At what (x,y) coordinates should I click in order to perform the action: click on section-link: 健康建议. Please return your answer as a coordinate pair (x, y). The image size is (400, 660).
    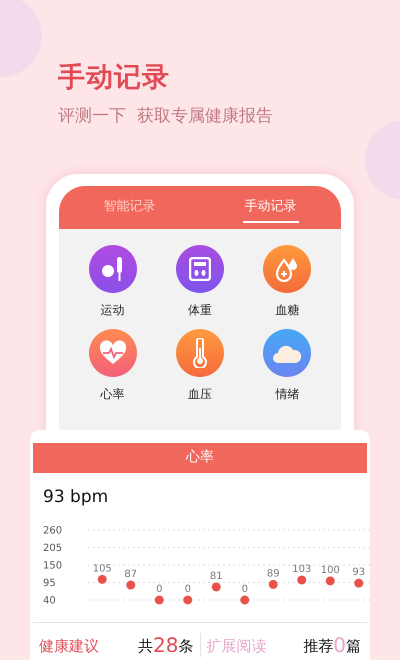
    Looking at the image, I should click on (69, 645).